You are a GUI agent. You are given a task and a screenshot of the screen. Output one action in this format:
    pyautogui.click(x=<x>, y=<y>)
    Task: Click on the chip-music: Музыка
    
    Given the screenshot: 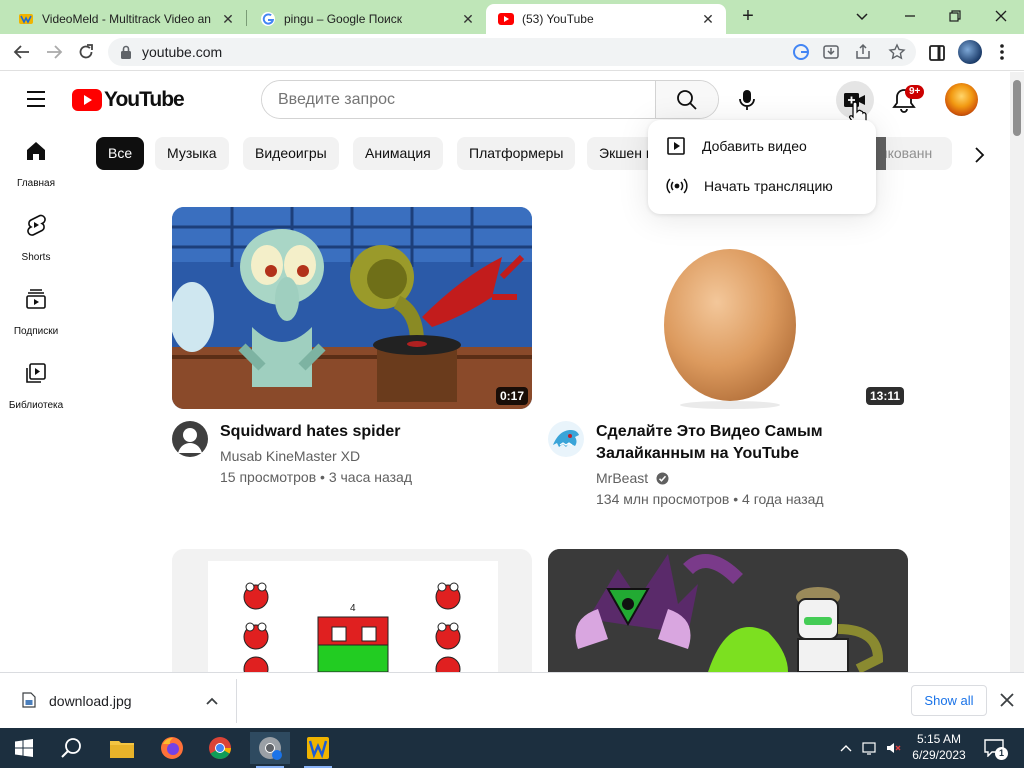 What is the action you would take?
    pyautogui.click(x=192, y=153)
    